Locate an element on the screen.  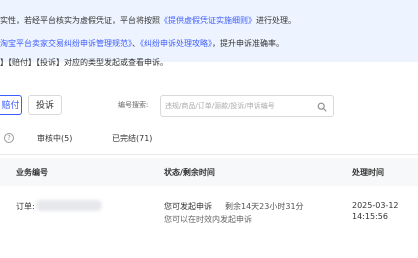
column-header-business-no: 业务编号 is located at coordinates (32, 172).